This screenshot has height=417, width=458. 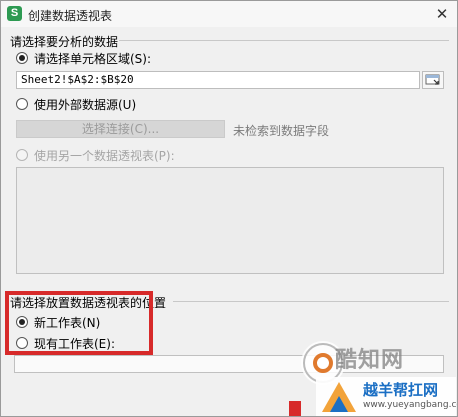 I want to click on range-picker-button, so click(x=433, y=80).